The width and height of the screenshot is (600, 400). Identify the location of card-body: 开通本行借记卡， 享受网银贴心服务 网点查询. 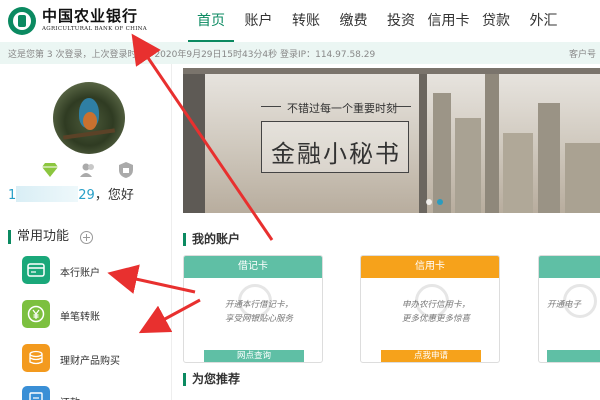
(253, 320).